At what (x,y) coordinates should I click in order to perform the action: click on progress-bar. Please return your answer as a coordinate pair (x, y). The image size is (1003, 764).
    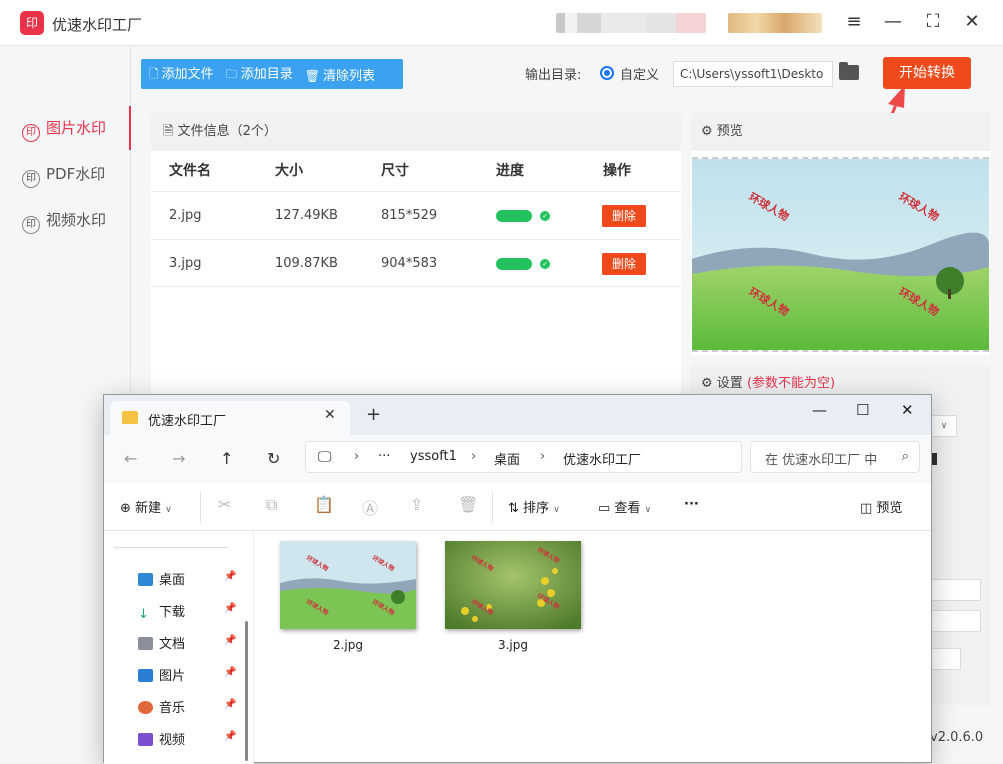
    Looking at the image, I should click on (514, 264).